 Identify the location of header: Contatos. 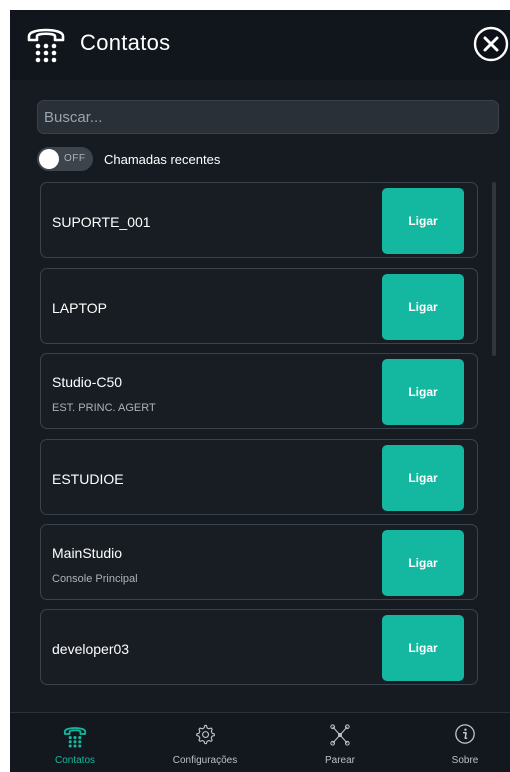
(260, 45).